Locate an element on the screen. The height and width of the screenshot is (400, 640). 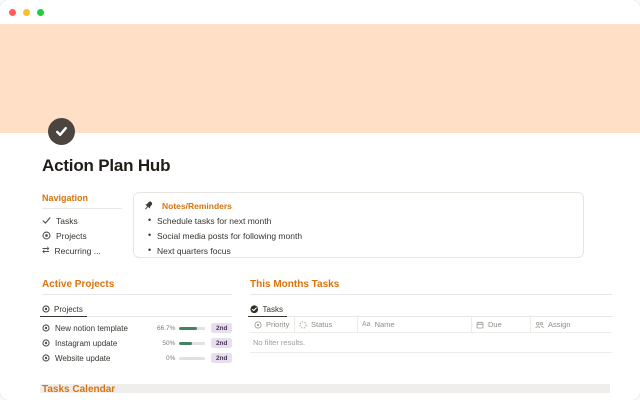
status-icon is located at coordinates (303, 324).